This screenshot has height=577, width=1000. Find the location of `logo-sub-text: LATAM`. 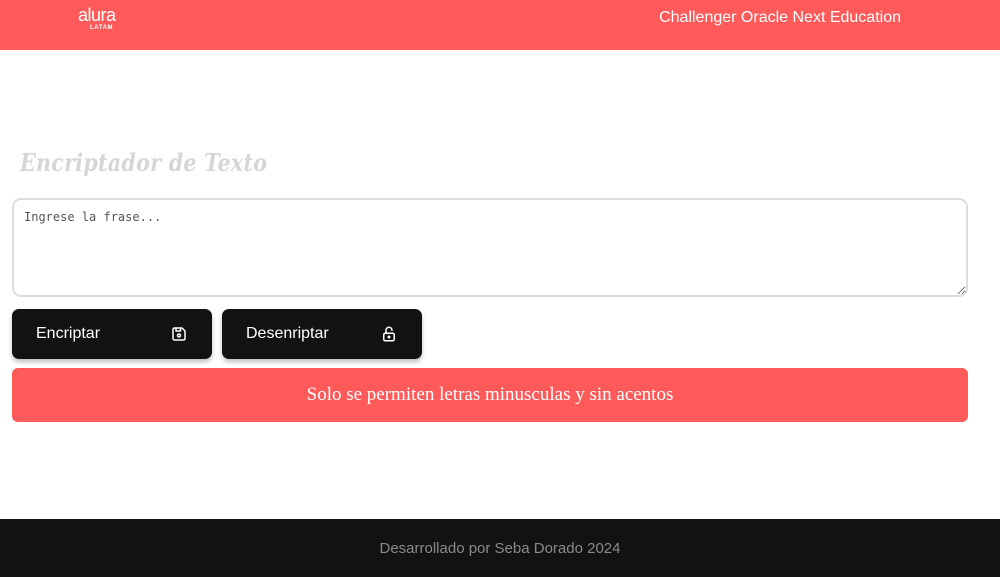

logo-sub-text: LATAM is located at coordinates (102, 28).